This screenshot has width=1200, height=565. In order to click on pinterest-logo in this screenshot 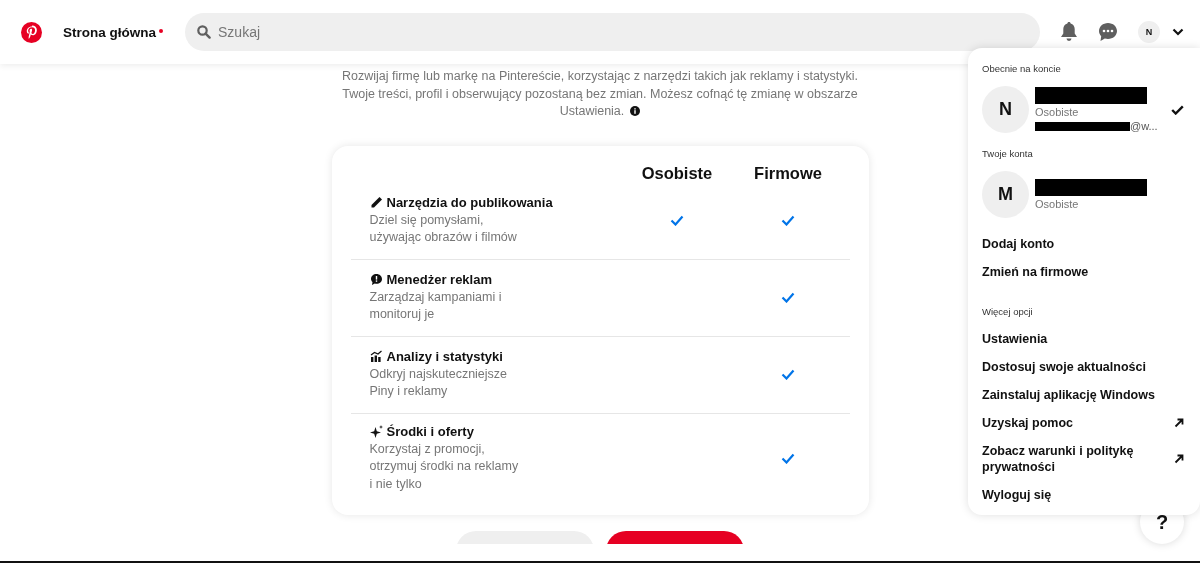, I will do `click(31, 32)`.